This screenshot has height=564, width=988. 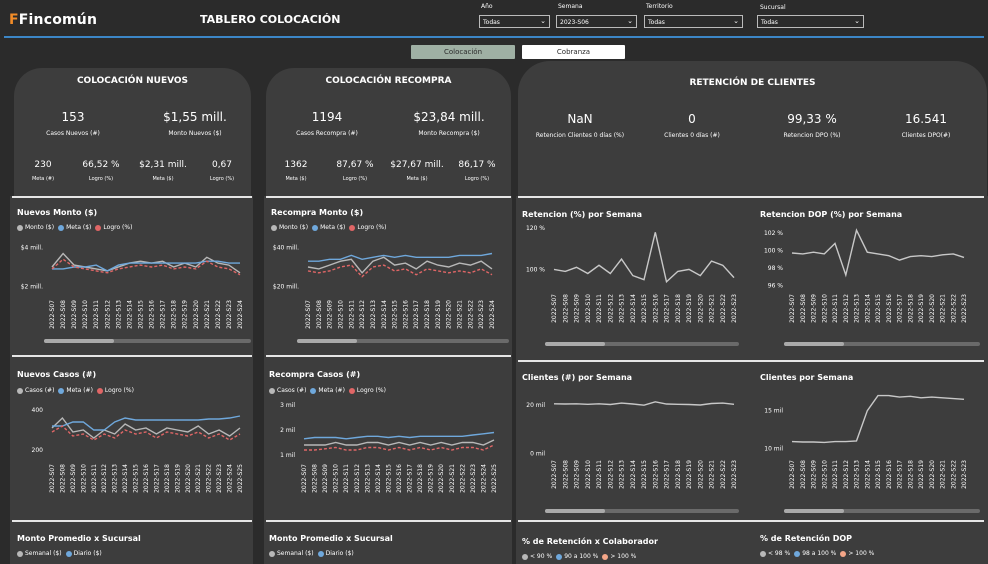 I want to click on filter-branch-select: Todas ⌄, so click(x=810, y=21).